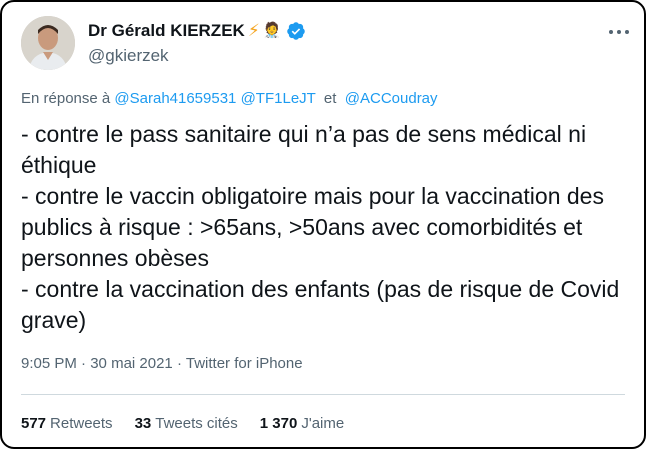  I want to click on retweets-label: Retweets, so click(81, 423).